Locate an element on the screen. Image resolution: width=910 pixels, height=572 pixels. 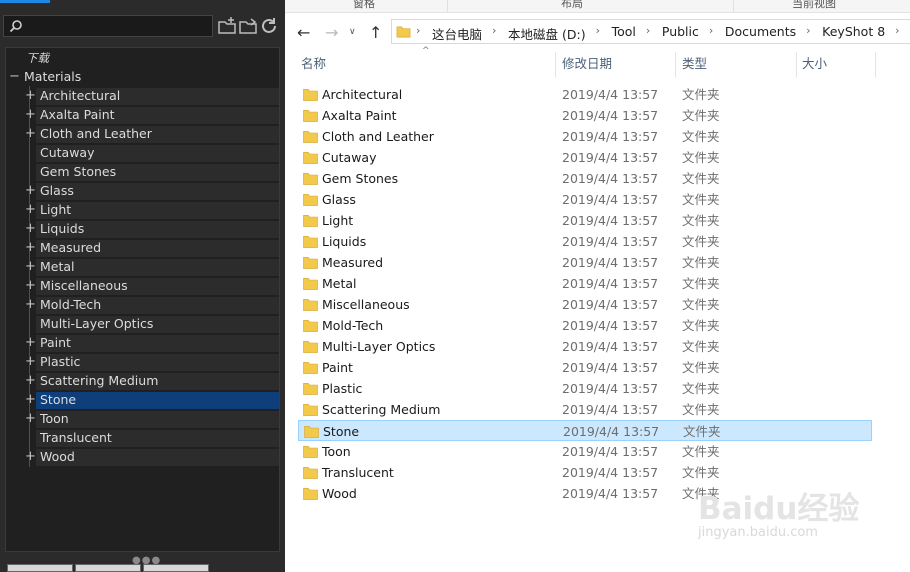
library-tree-item: + Light is located at coordinates (142, 210).